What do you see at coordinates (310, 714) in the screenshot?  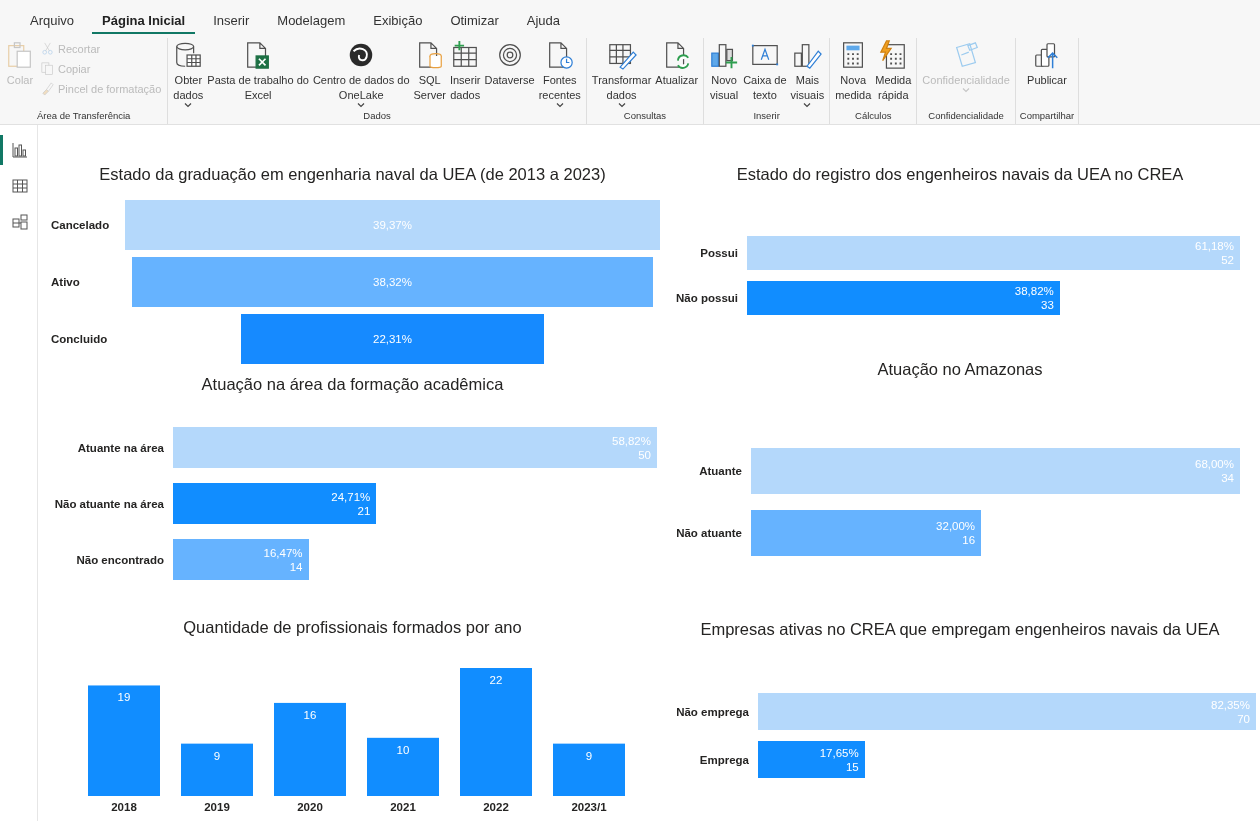 I see `data-label: 16` at bounding box center [310, 714].